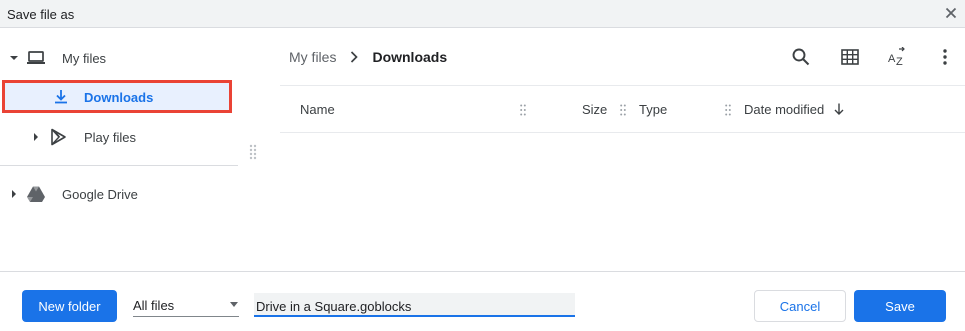 This screenshot has height=331, width=965. I want to click on sidebar-divider, so click(119, 165).